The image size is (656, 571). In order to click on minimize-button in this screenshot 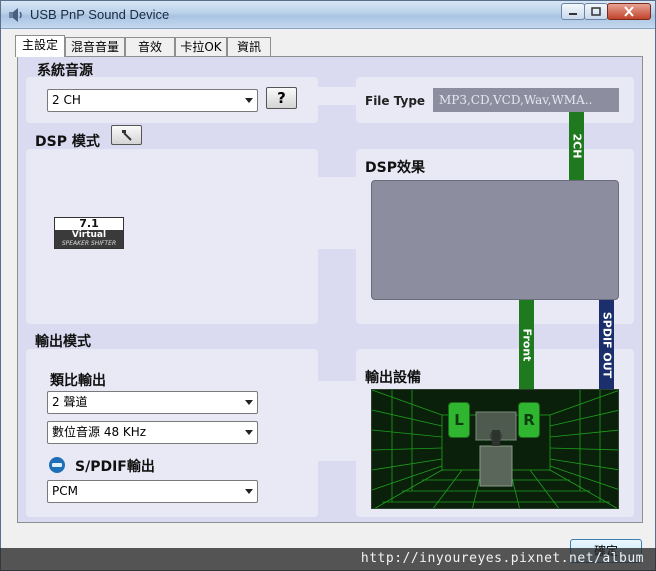, I will do `click(573, 11)`.